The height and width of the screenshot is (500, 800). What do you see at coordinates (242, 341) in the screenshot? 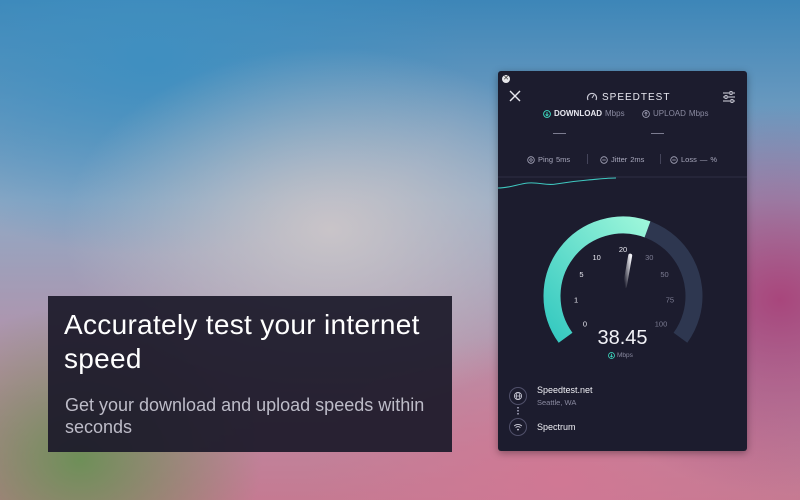
I see `promo-headline: Accurately test your internet speed` at bounding box center [242, 341].